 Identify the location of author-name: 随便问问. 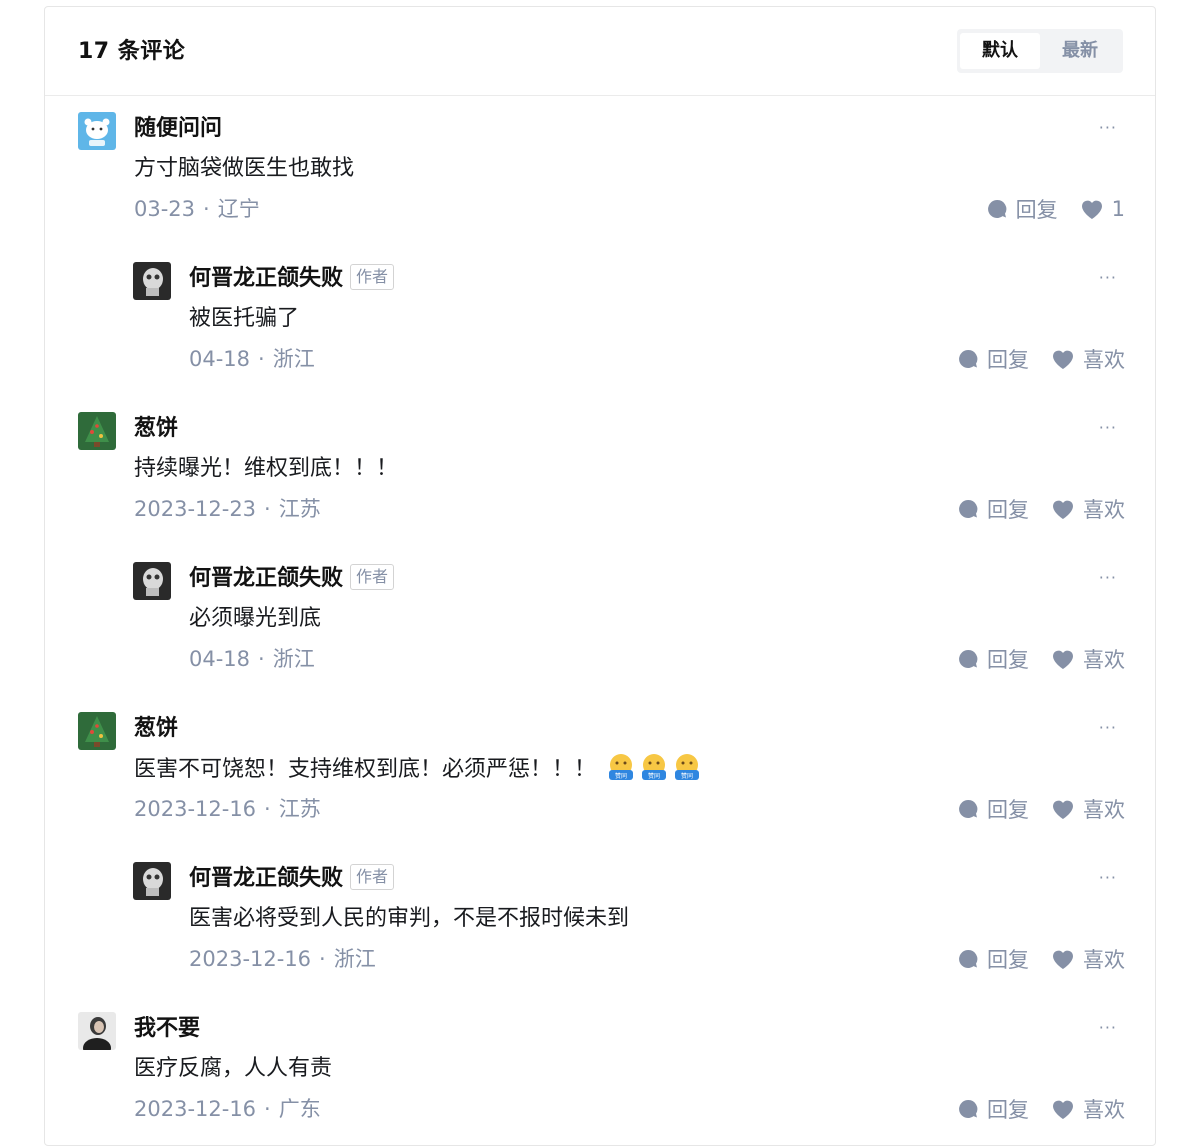
(178, 129).